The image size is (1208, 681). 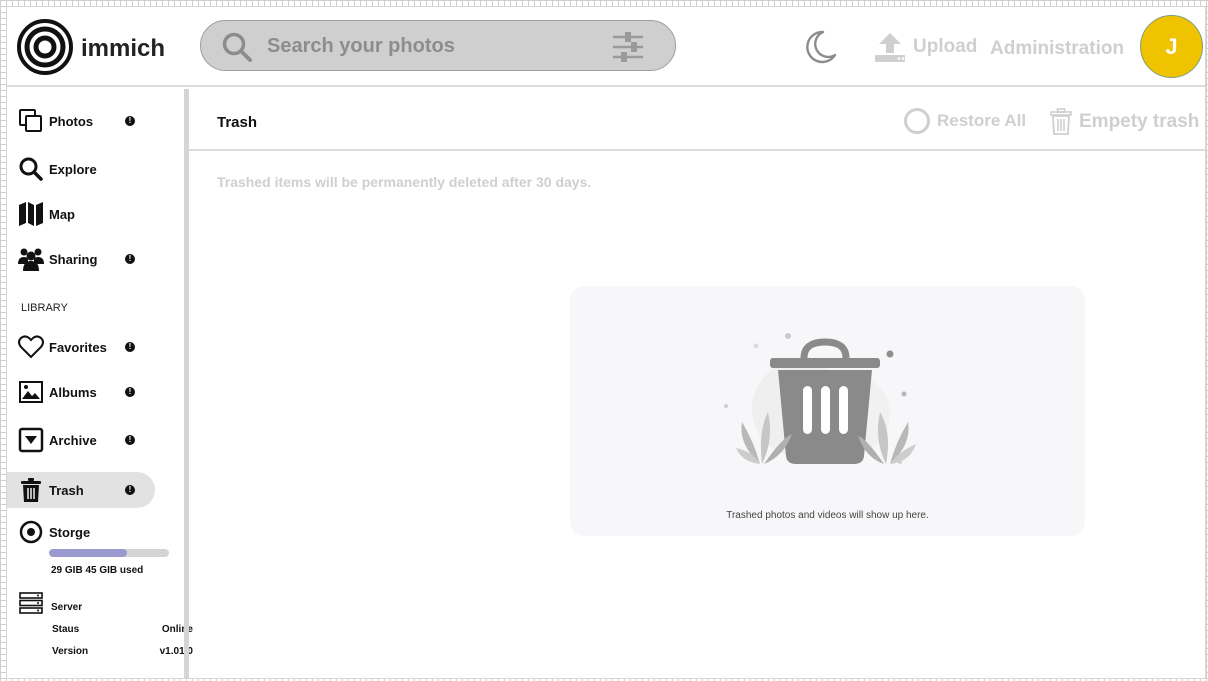 I want to click on sidebar-item-photos: Photos !, so click(x=81, y=121).